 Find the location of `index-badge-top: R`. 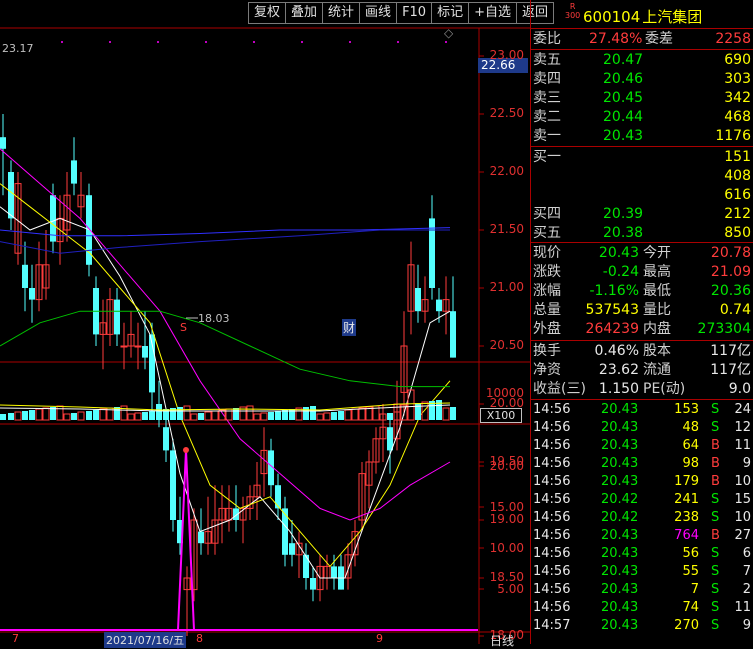

index-badge-top: R is located at coordinates (572, 6).